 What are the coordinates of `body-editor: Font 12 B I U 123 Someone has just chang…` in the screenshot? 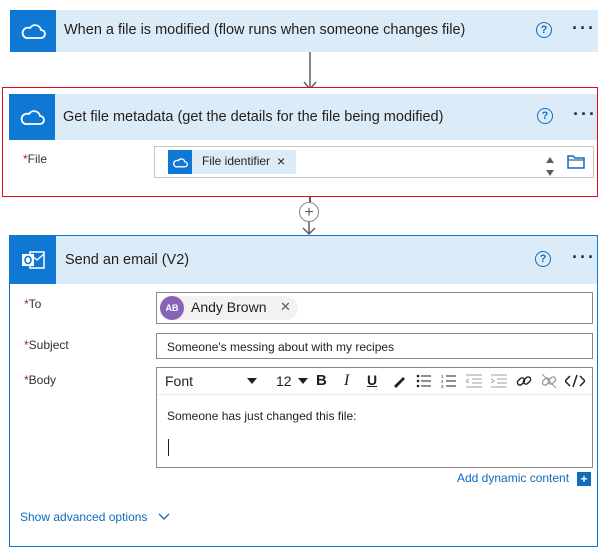 It's located at (374, 417).